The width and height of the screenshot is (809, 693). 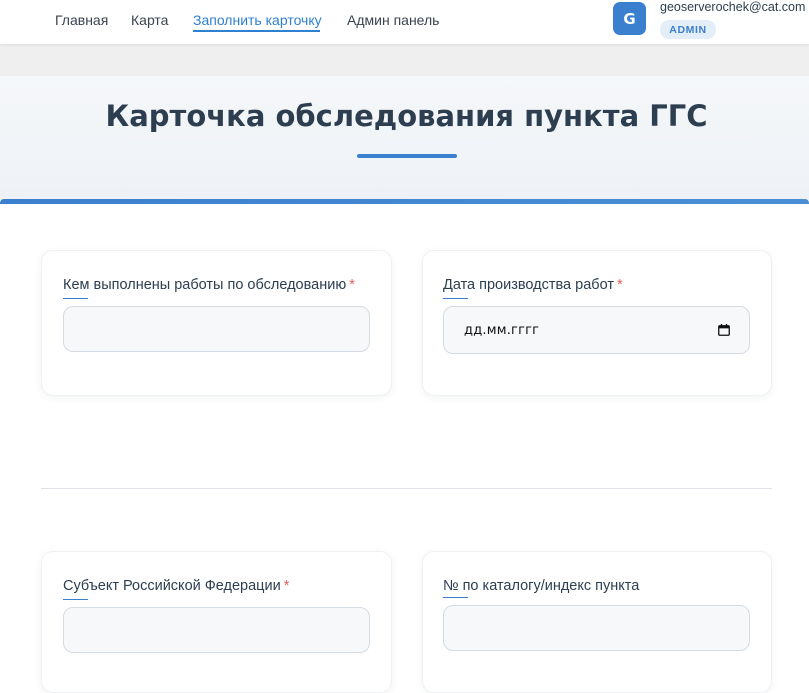 I want to click on nav-link-map: Карта, so click(x=149, y=20).